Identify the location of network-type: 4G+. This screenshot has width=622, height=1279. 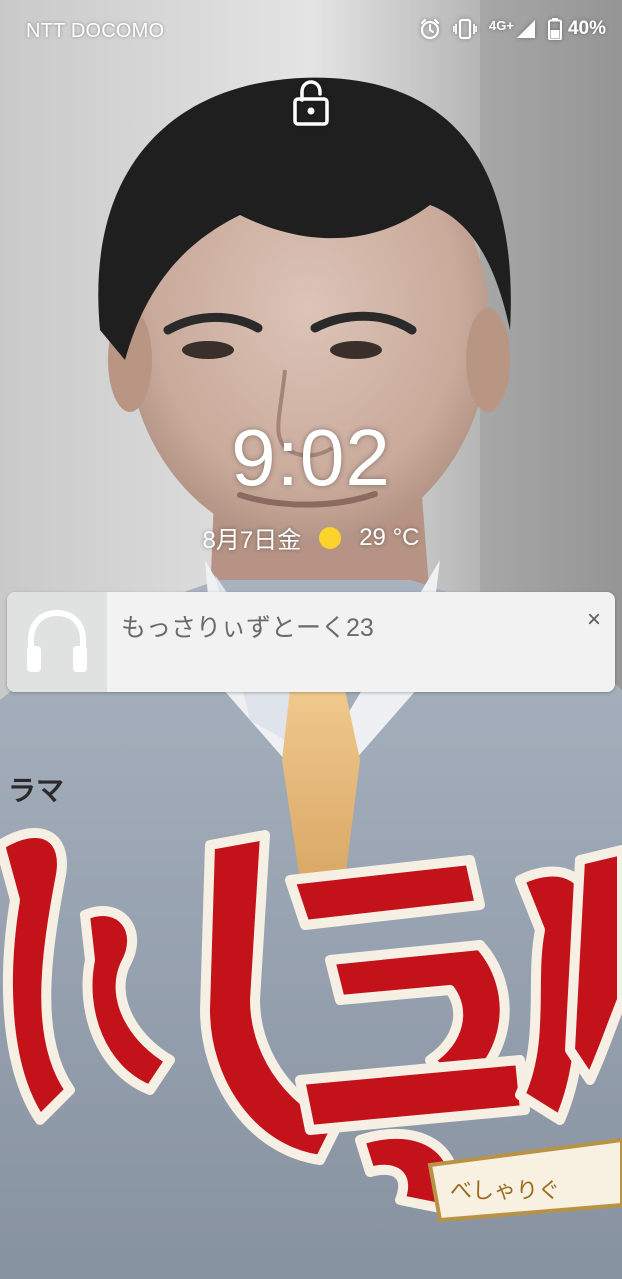
(501, 25).